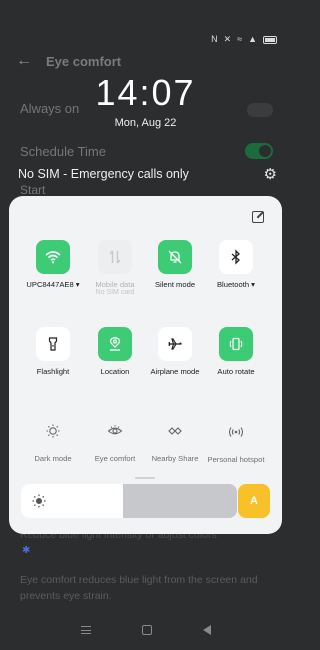  Describe the element at coordinates (252, 39) in the screenshot. I see `signal-icon: ▲` at that location.